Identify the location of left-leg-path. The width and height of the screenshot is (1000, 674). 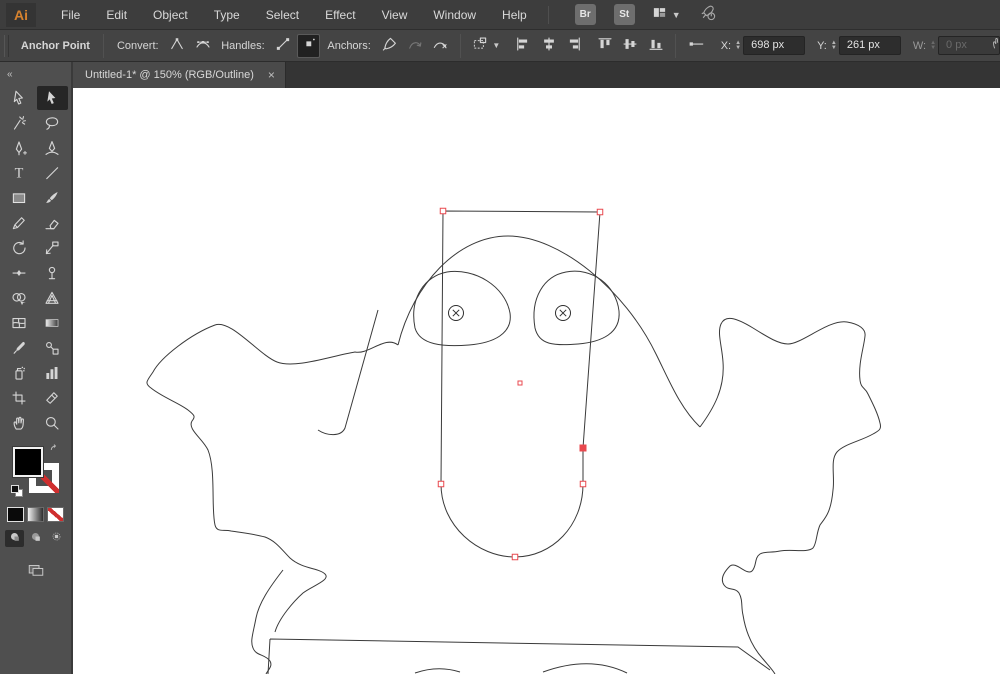
(267, 621).